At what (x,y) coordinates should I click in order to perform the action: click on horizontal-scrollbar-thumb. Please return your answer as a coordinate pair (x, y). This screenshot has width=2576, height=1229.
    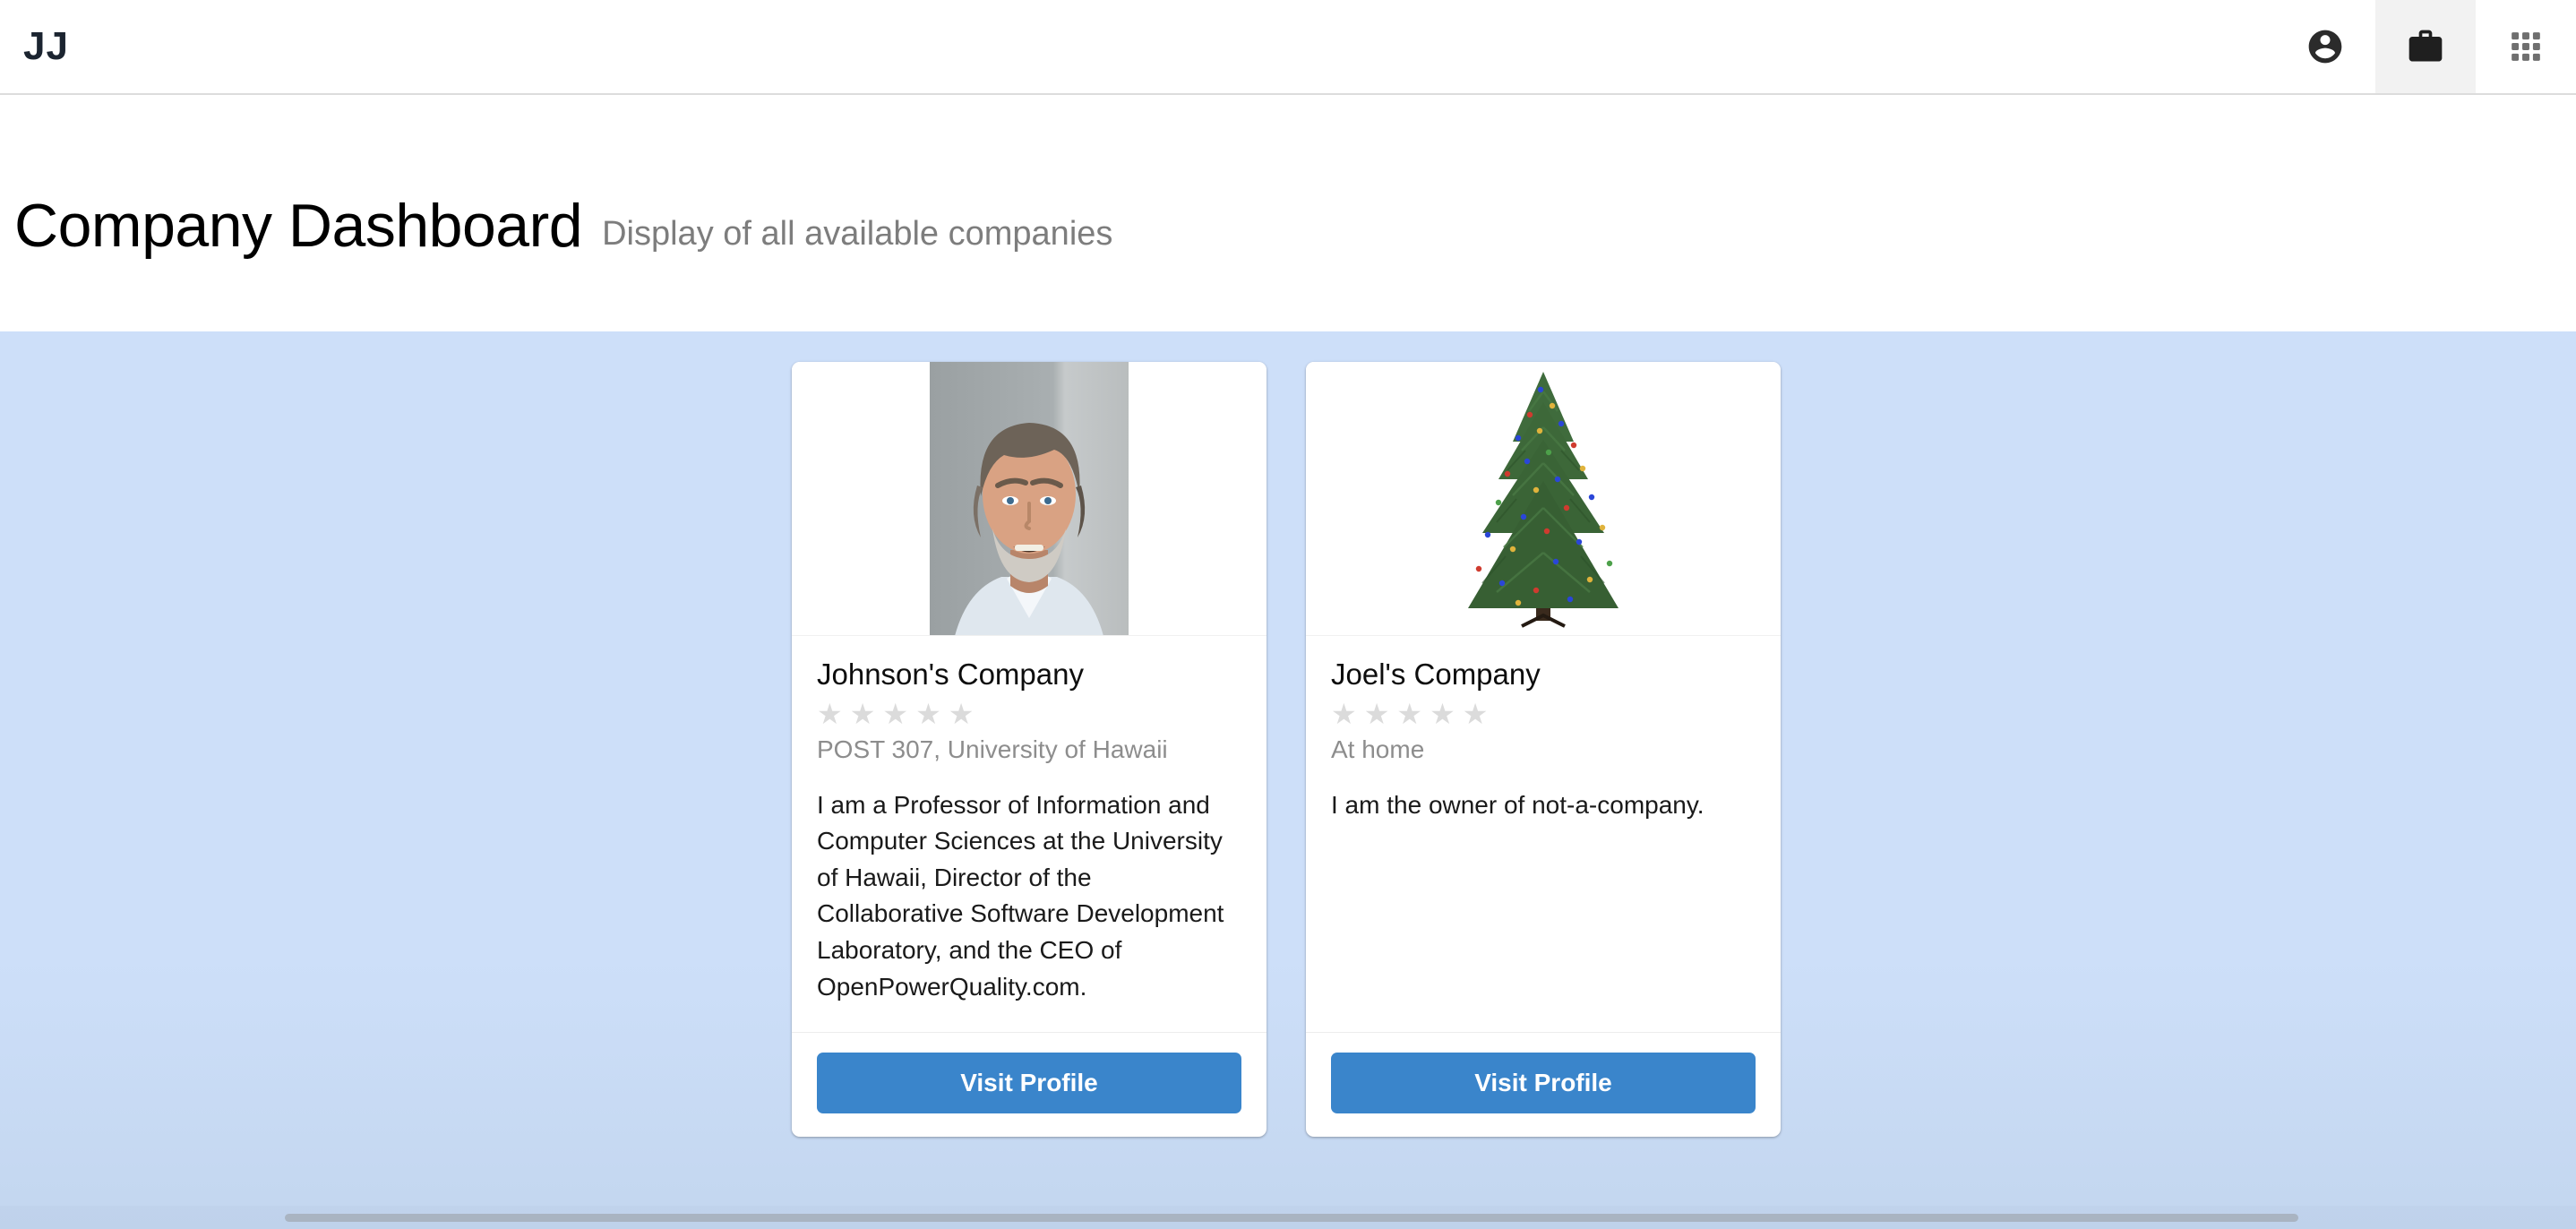
    Looking at the image, I should click on (1291, 1218).